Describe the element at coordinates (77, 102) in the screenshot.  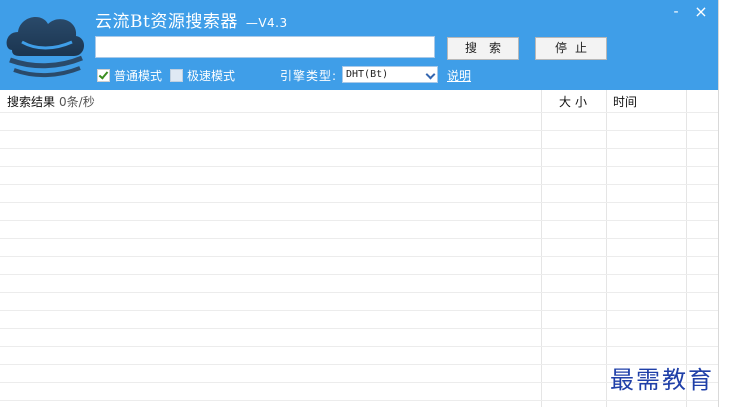
I see `search-rate: 0条/秒` at that location.